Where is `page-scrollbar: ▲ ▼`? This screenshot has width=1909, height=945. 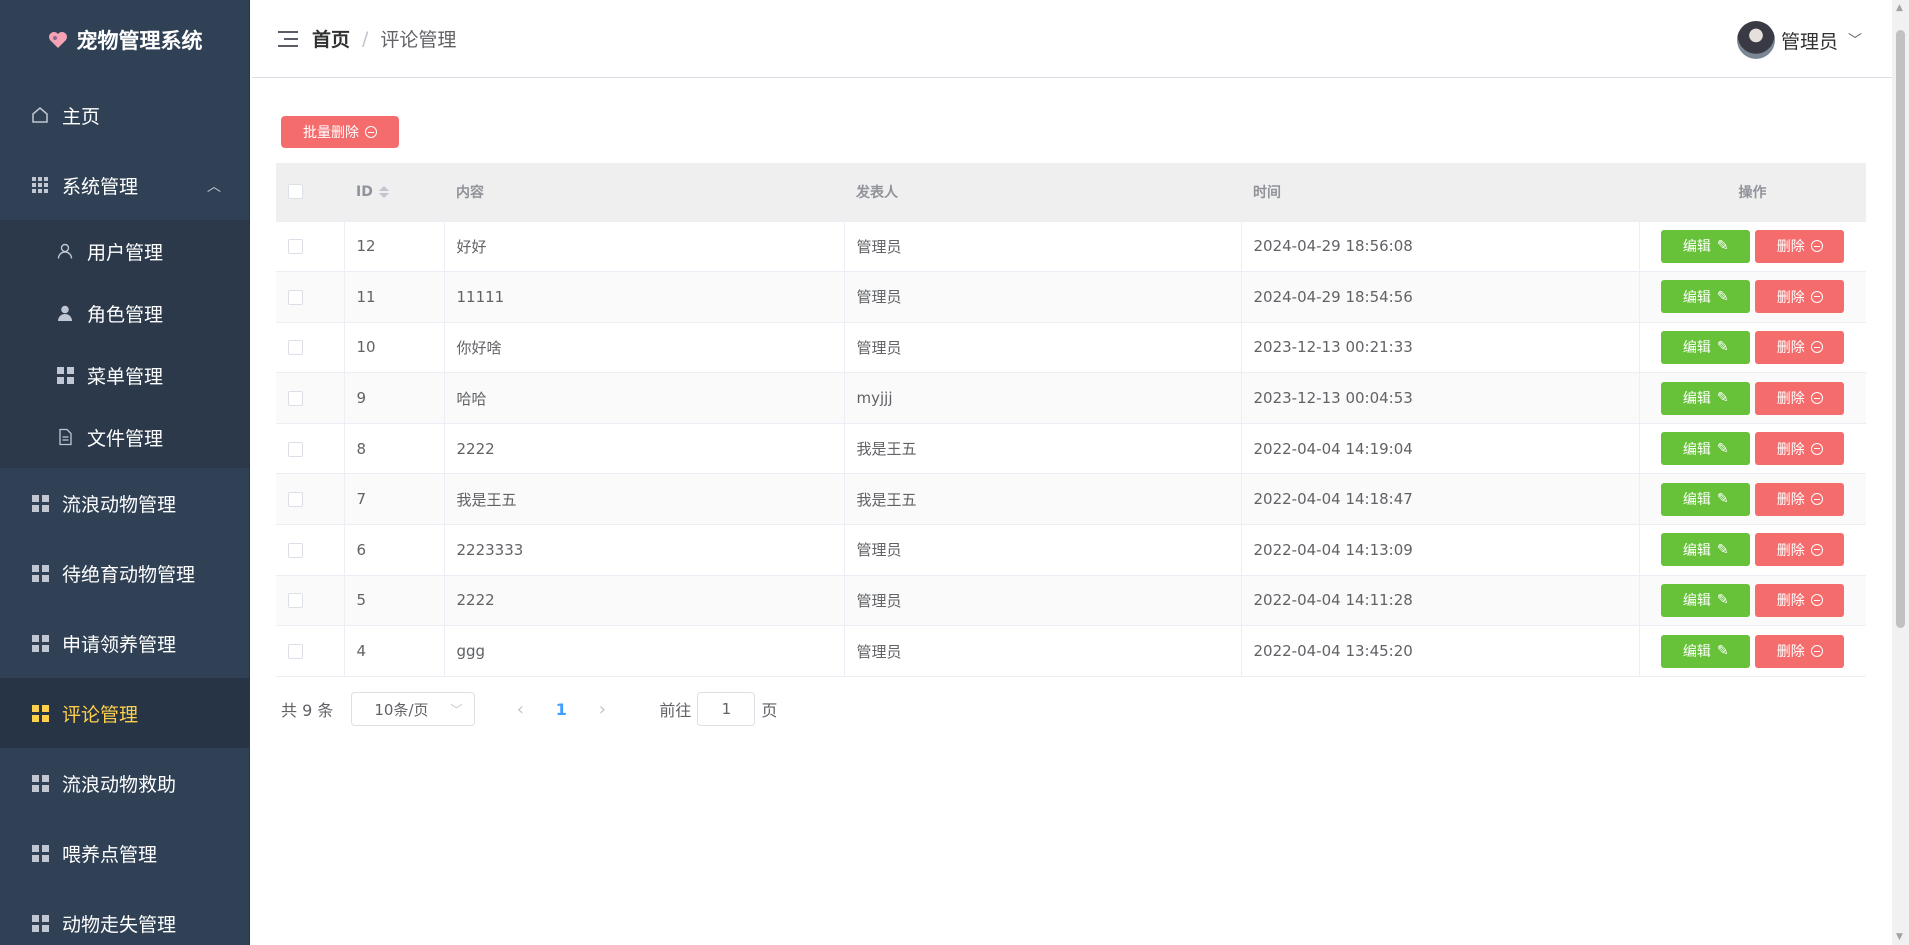 page-scrollbar: ▲ ▼ is located at coordinates (1900, 472).